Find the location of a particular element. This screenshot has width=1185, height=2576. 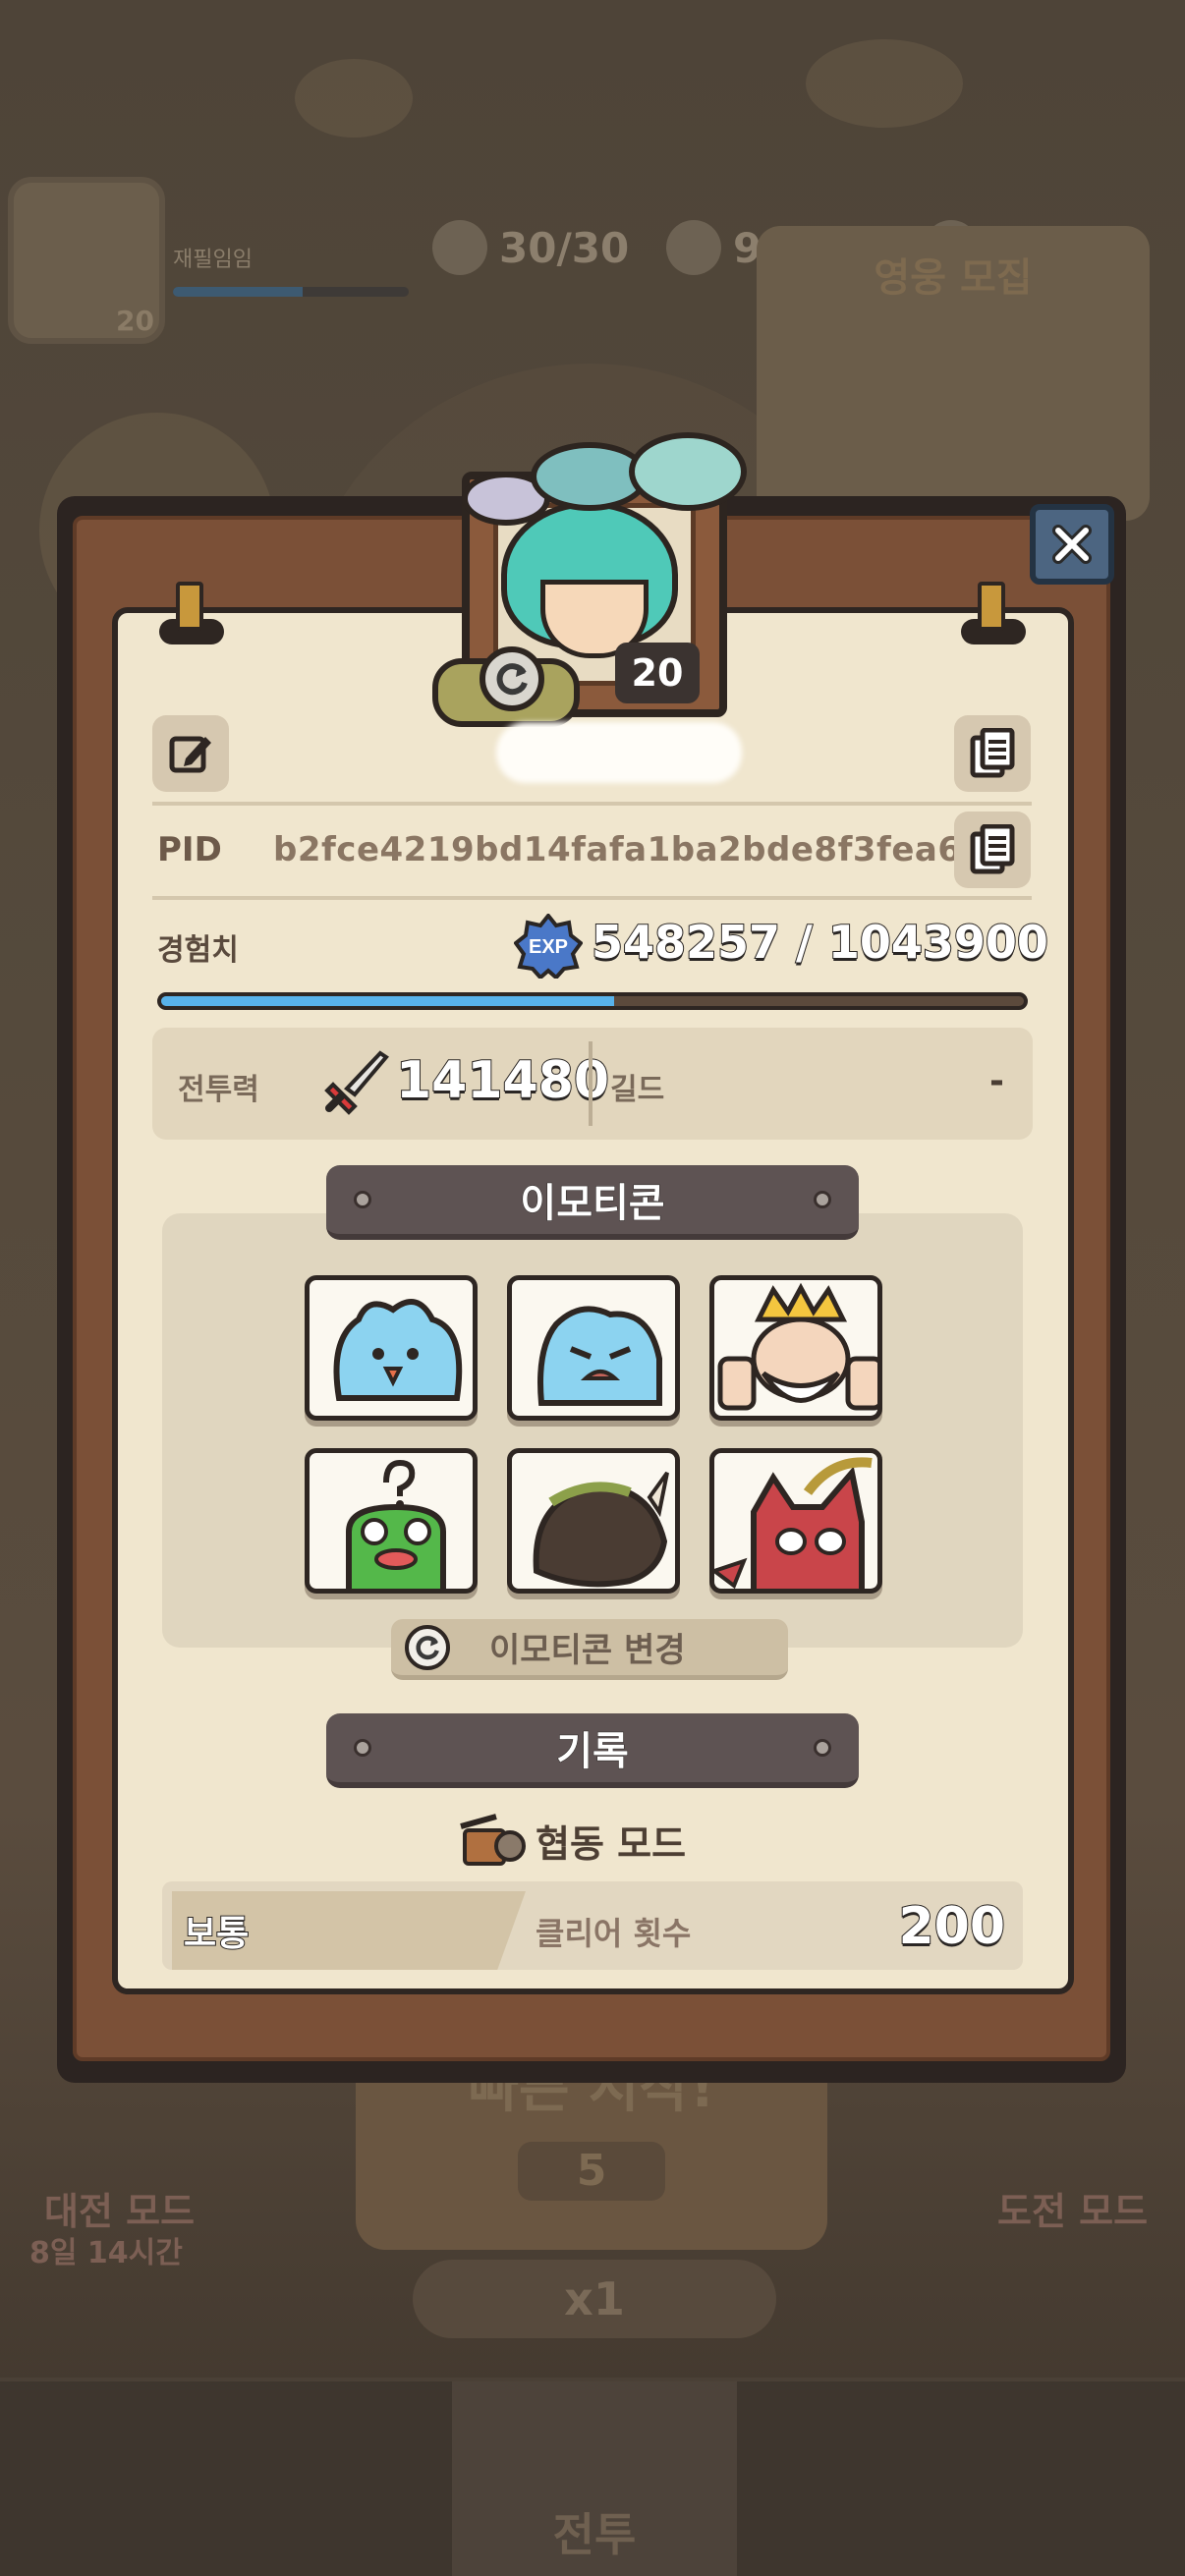

bg-challenge-mode: 도전 모드 is located at coordinates (1073, 2211).